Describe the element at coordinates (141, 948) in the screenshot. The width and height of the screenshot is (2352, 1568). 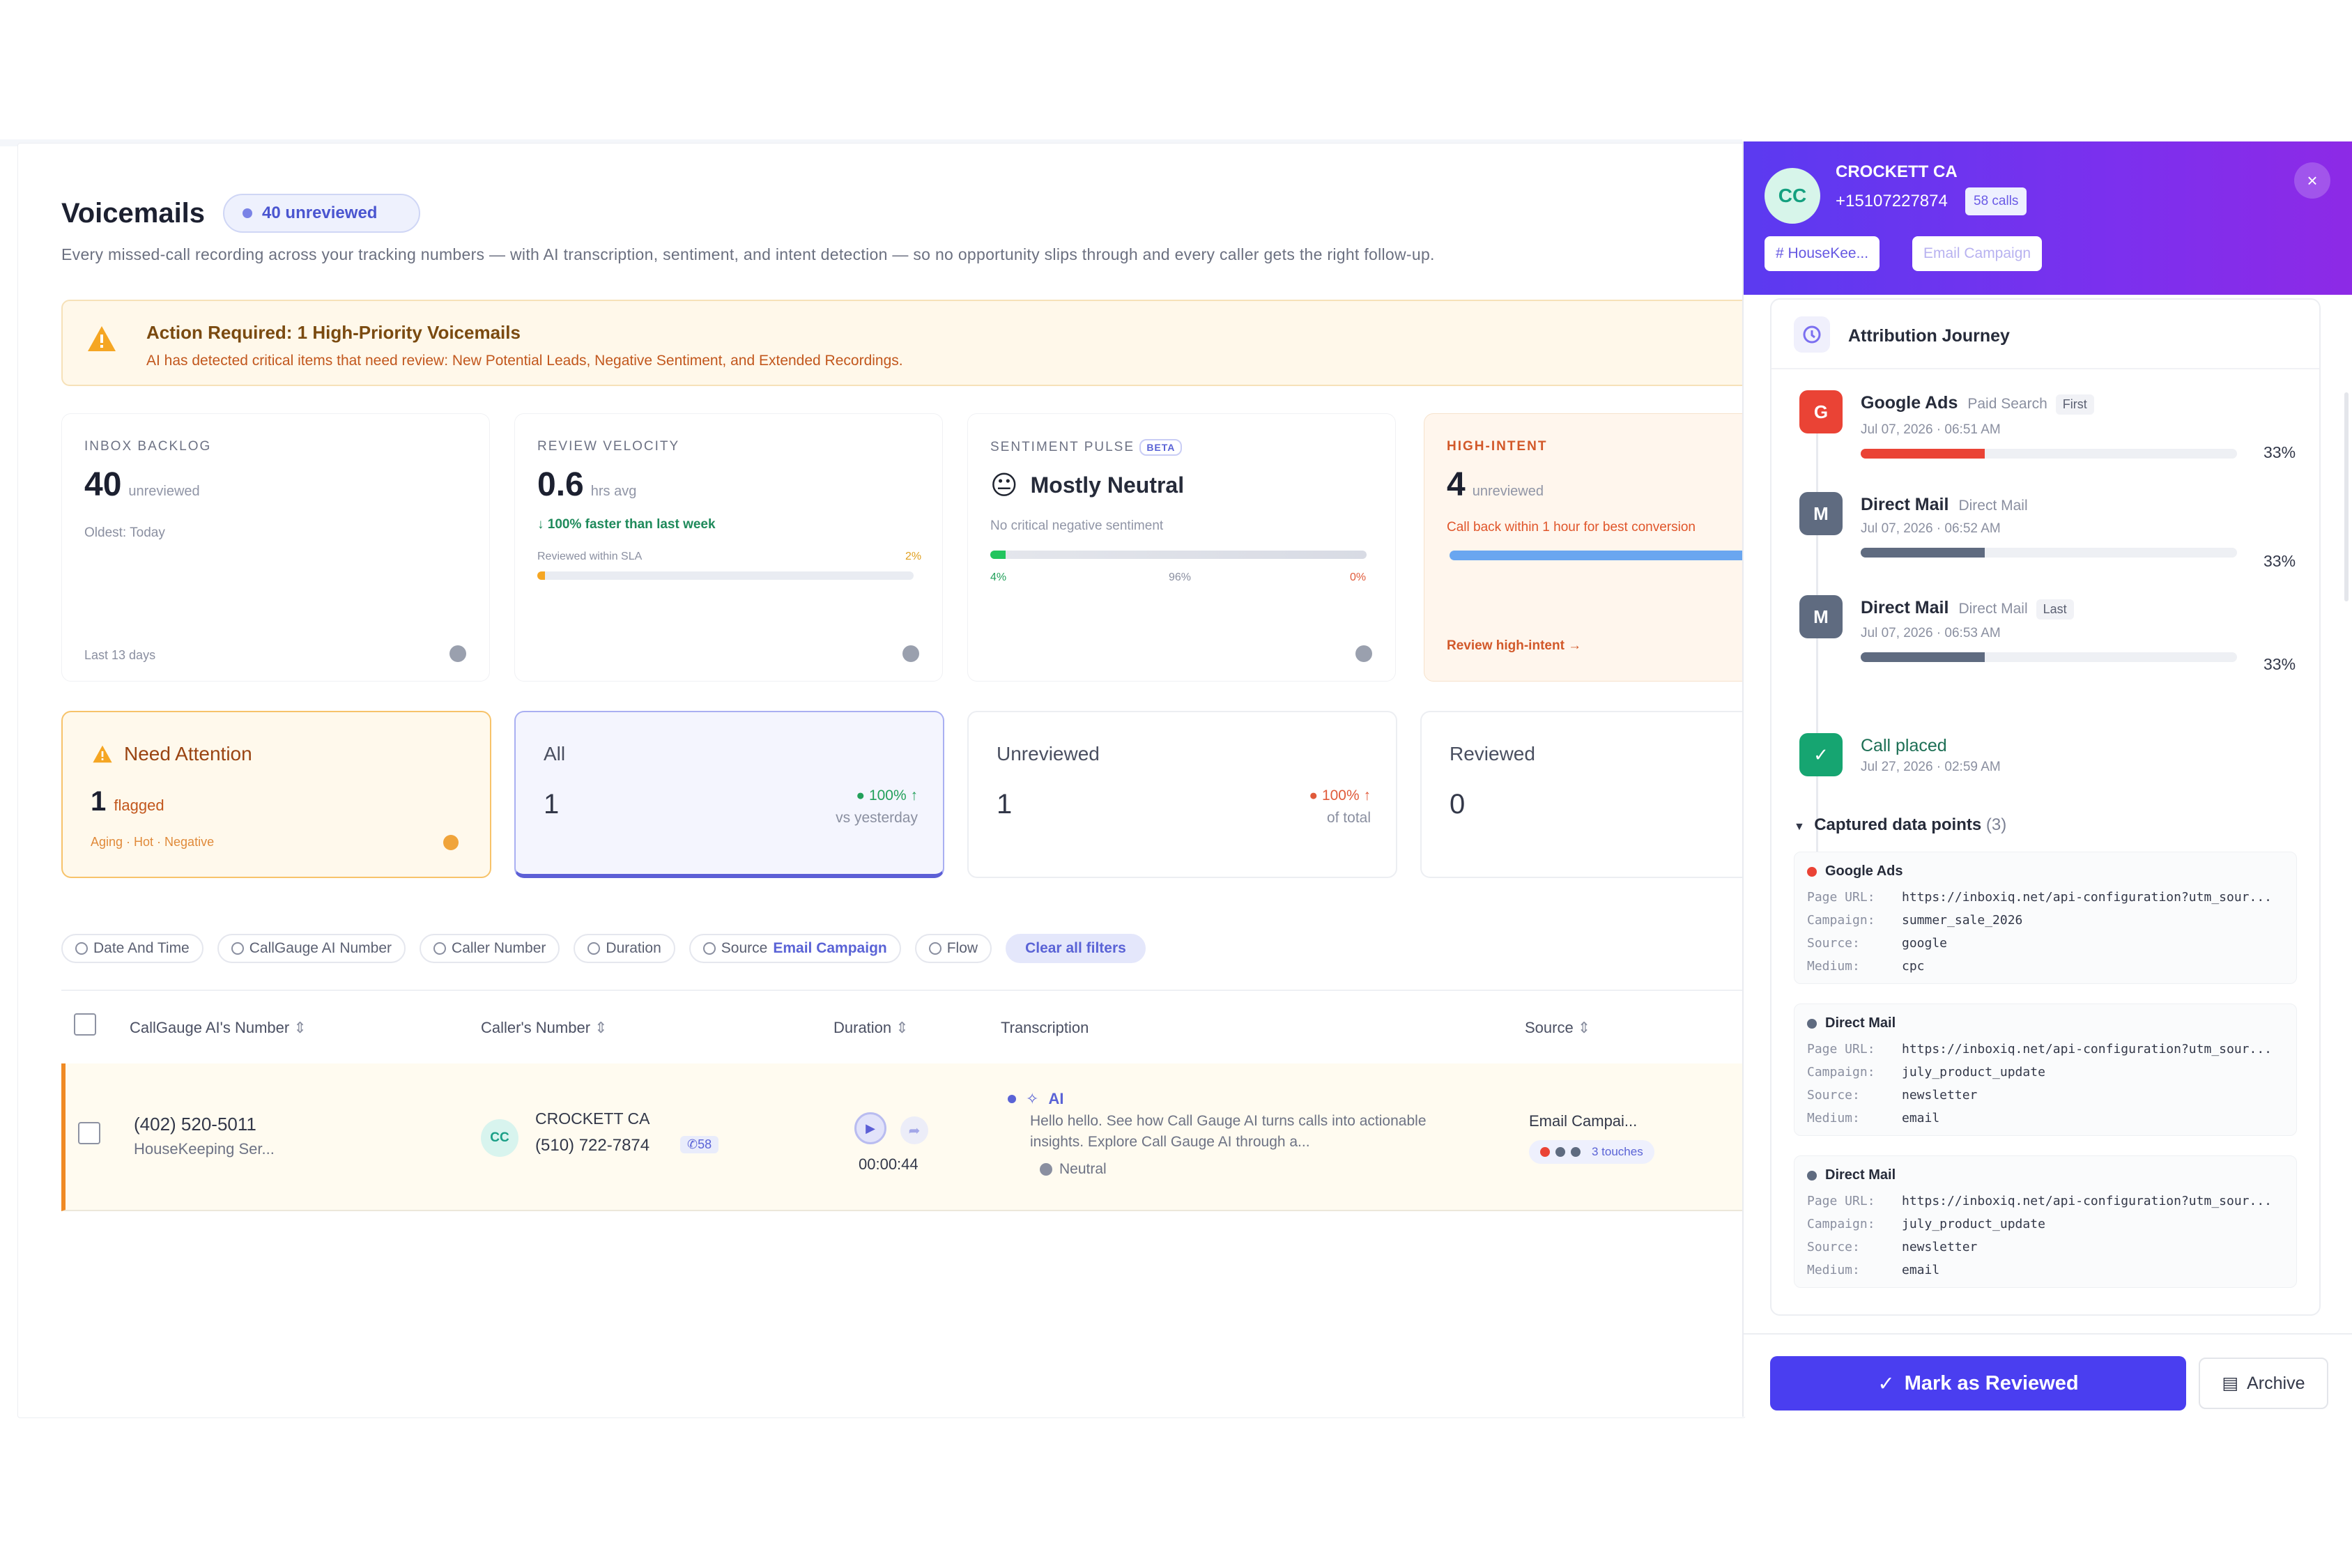
I see `filter-label: Date And Time` at that location.